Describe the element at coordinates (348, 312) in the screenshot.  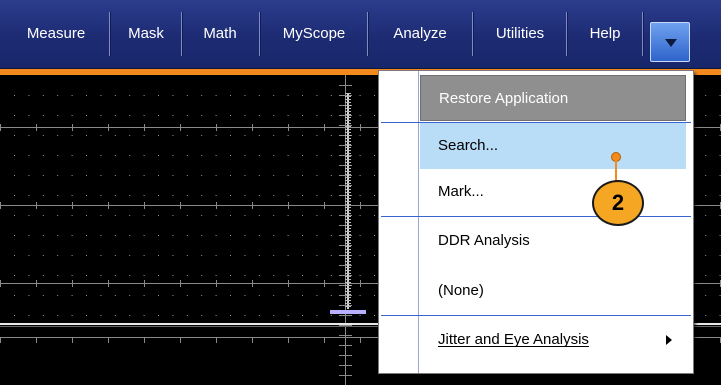
I see `trigger-marker` at that location.